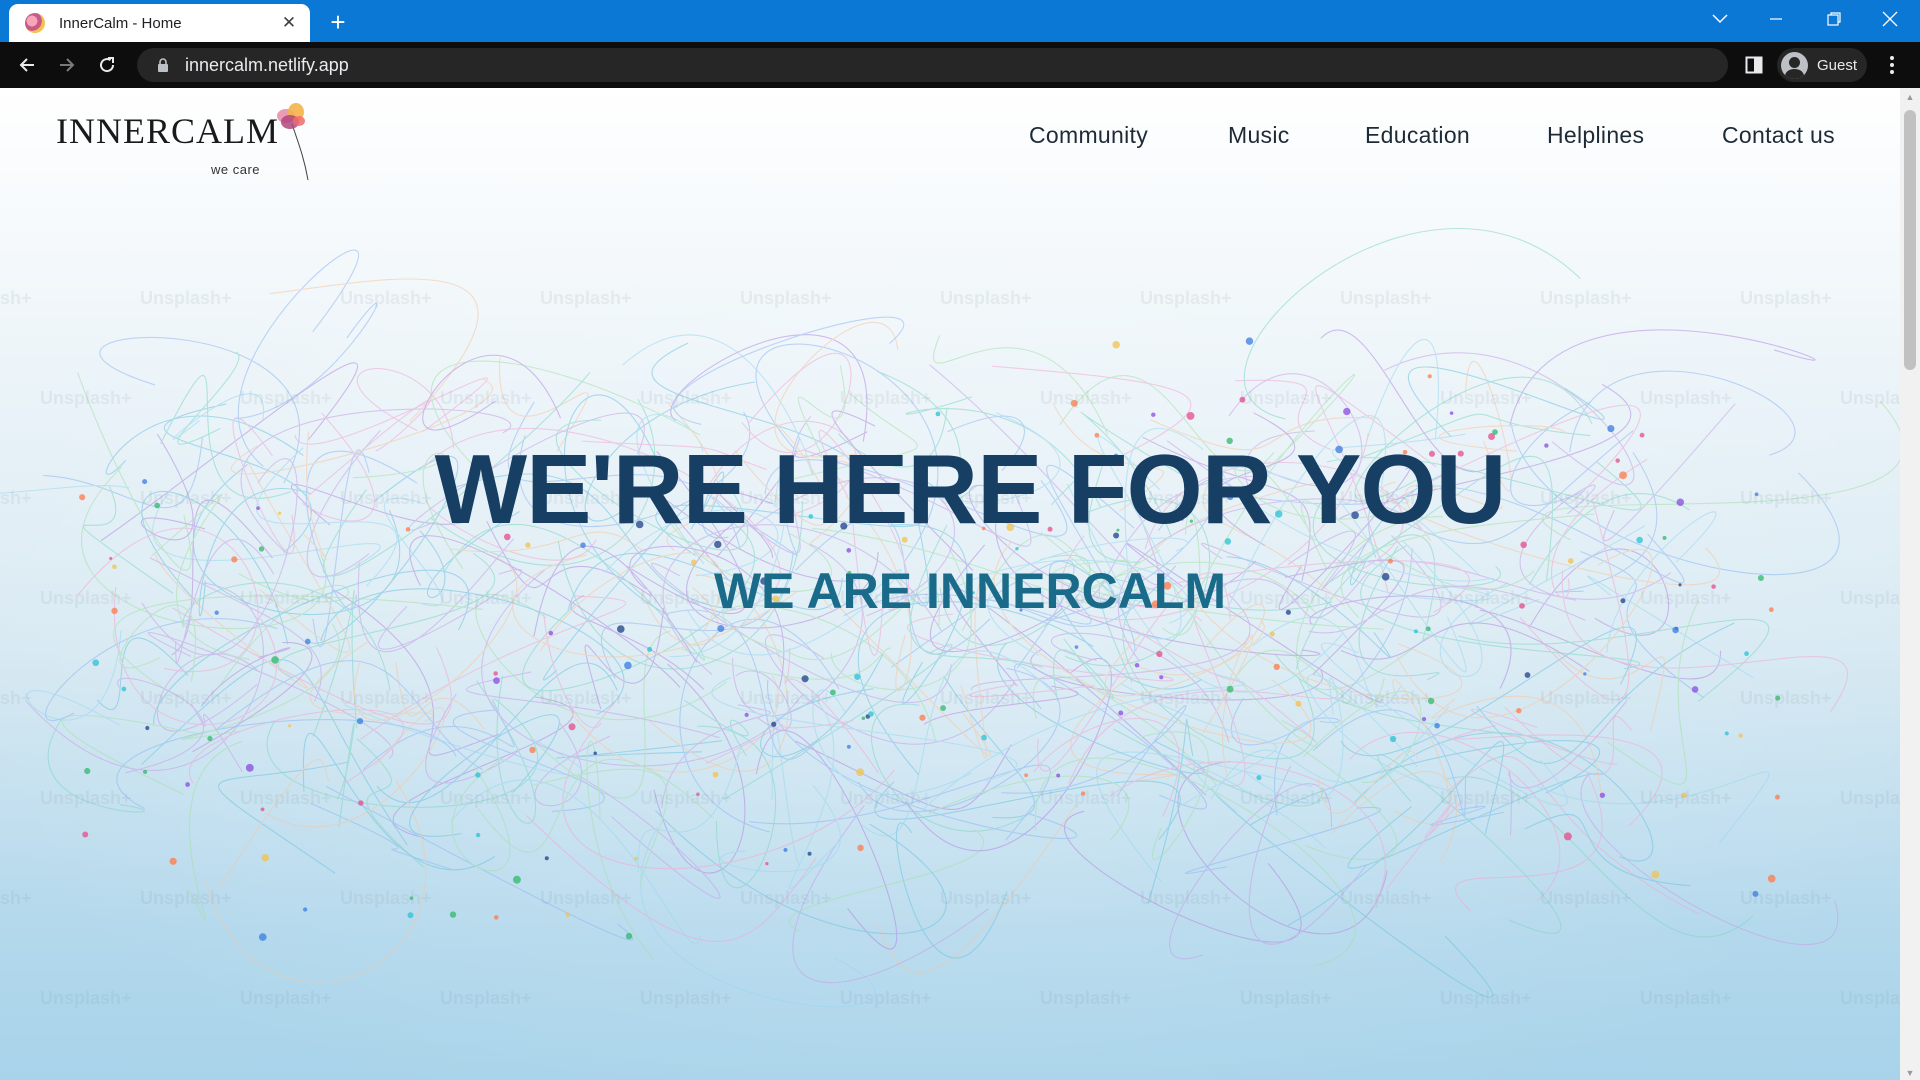 This screenshot has height=1080, width=1920. What do you see at coordinates (1834, 19) in the screenshot?
I see `restore-icon` at bounding box center [1834, 19].